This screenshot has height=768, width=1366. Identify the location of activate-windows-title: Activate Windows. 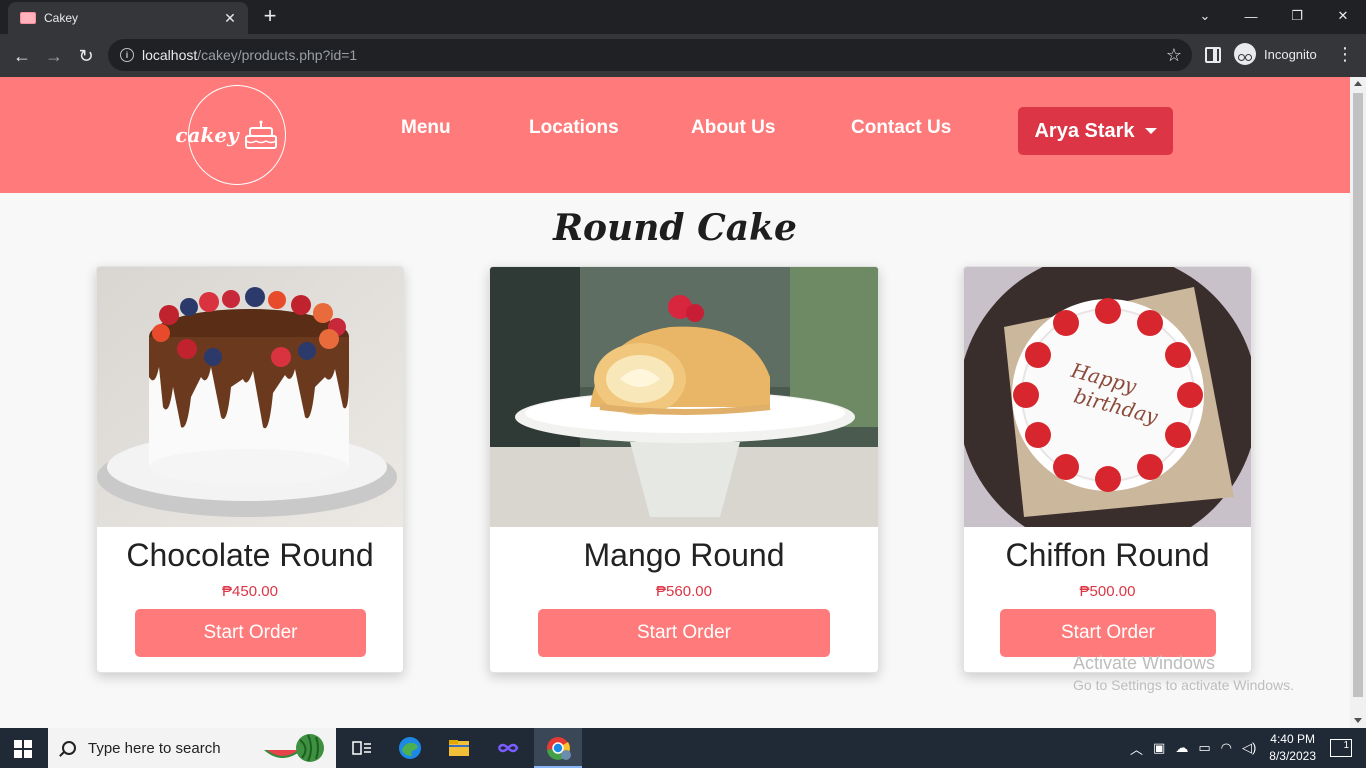
(1144, 663).